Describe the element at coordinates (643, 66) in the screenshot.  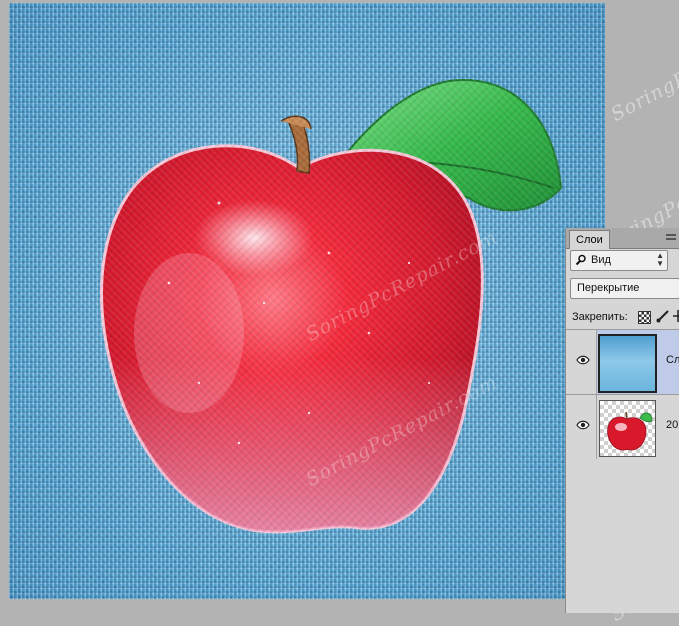
I see `watermark: SoringPcRepair.com` at that location.